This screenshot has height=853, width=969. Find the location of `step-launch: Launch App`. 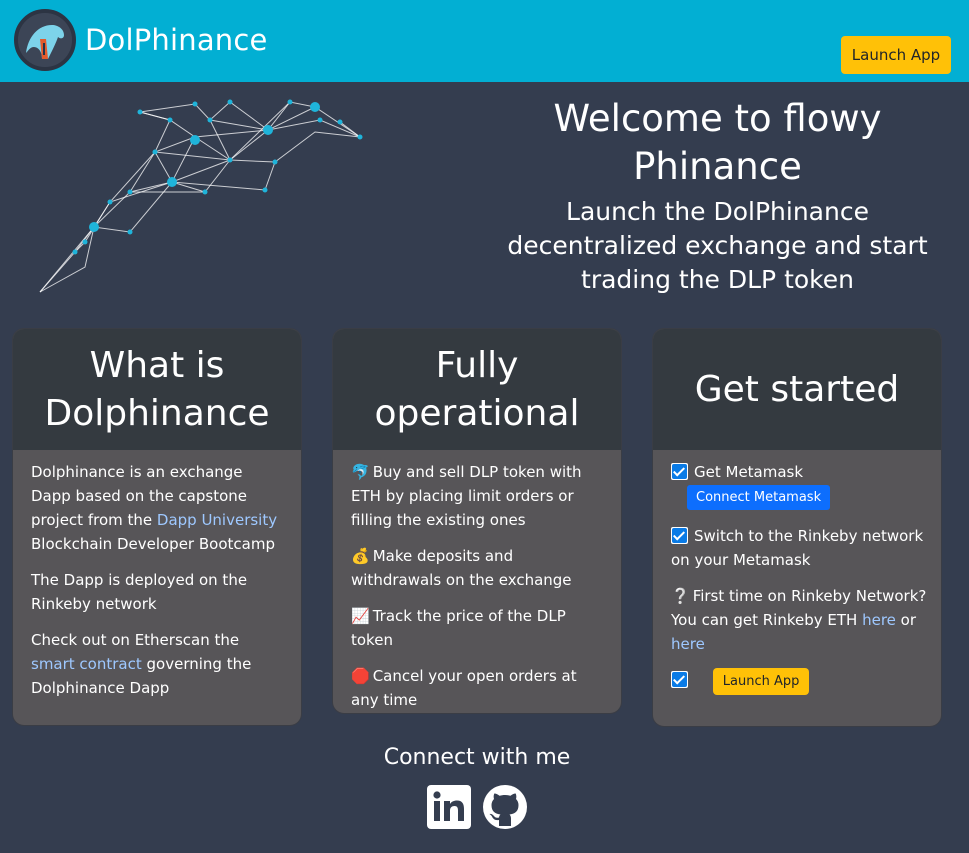

step-launch: Launch App is located at coordinates (799, 681).